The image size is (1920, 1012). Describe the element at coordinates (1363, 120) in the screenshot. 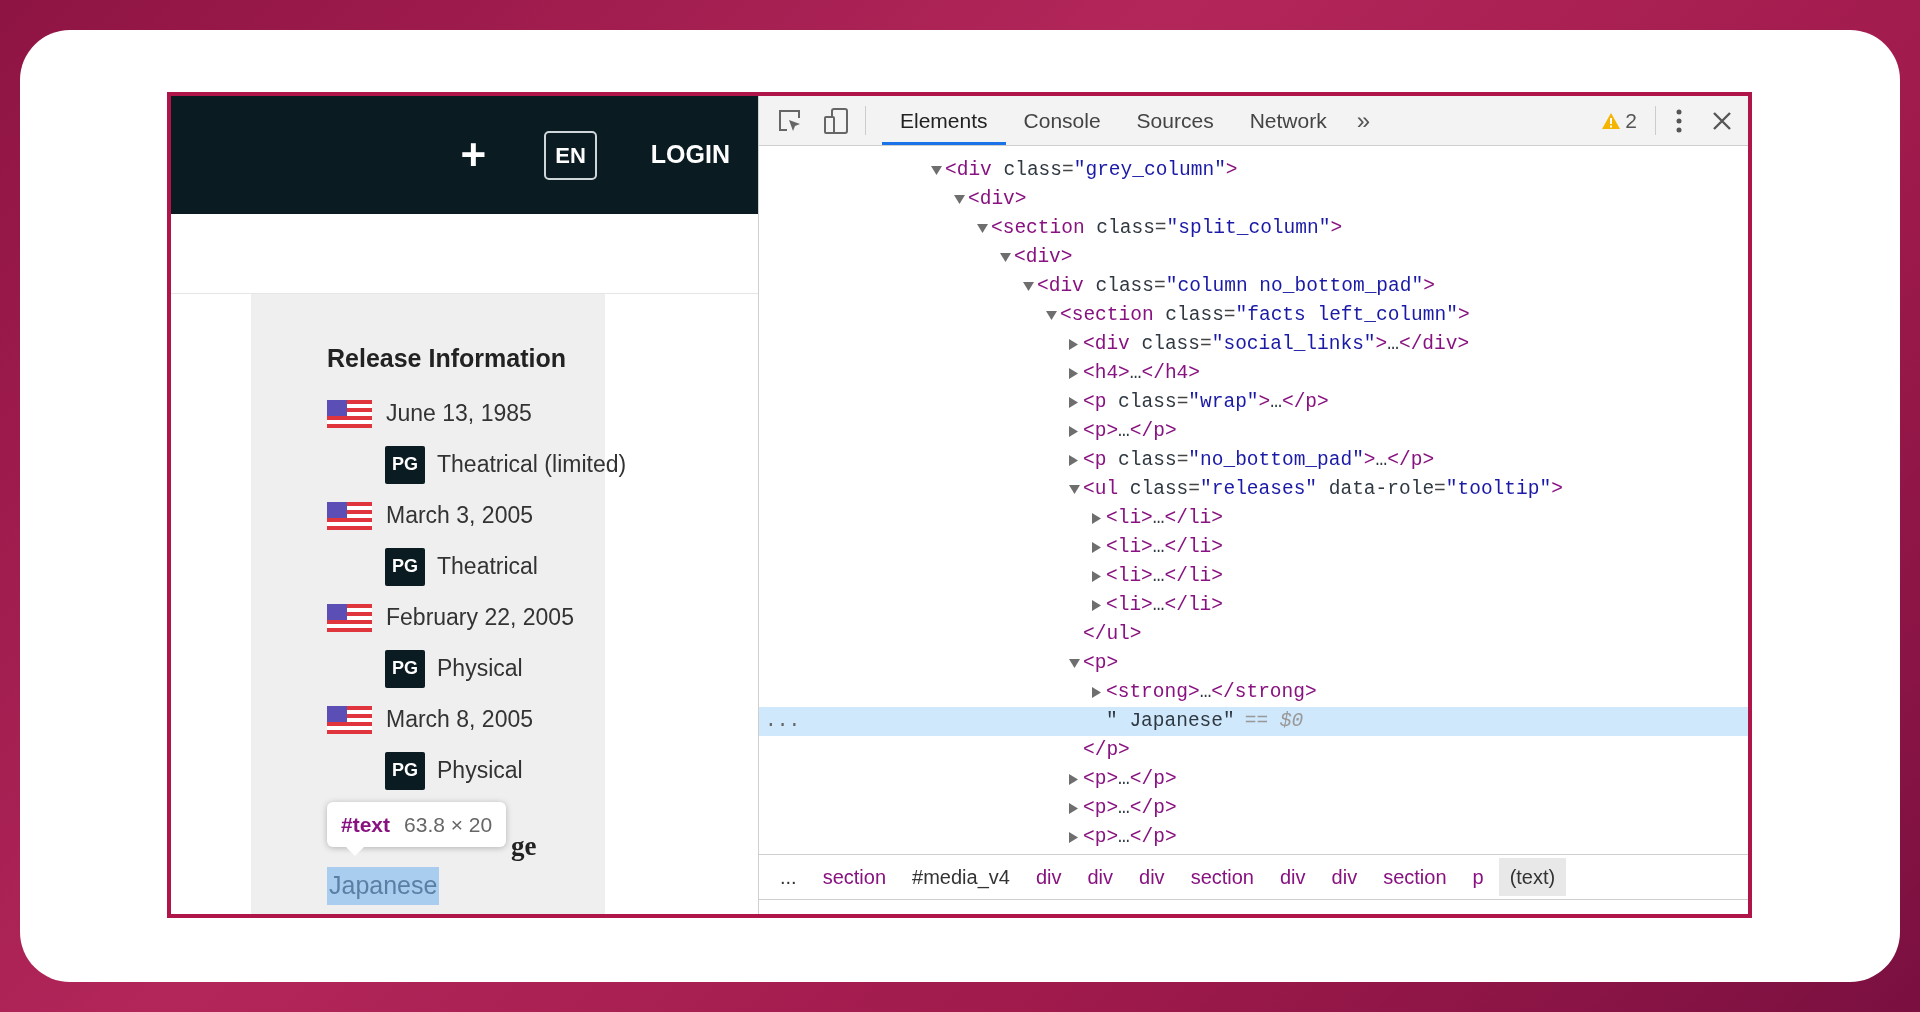

I see `more-tabs-button: »` at that location.